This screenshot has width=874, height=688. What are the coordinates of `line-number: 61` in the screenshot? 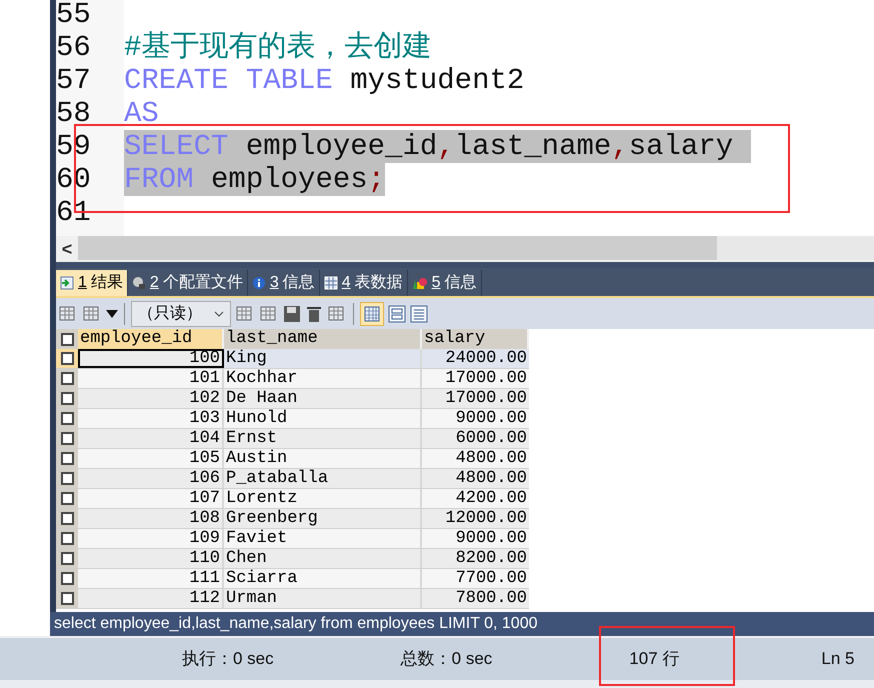 It's located at (73, 212).